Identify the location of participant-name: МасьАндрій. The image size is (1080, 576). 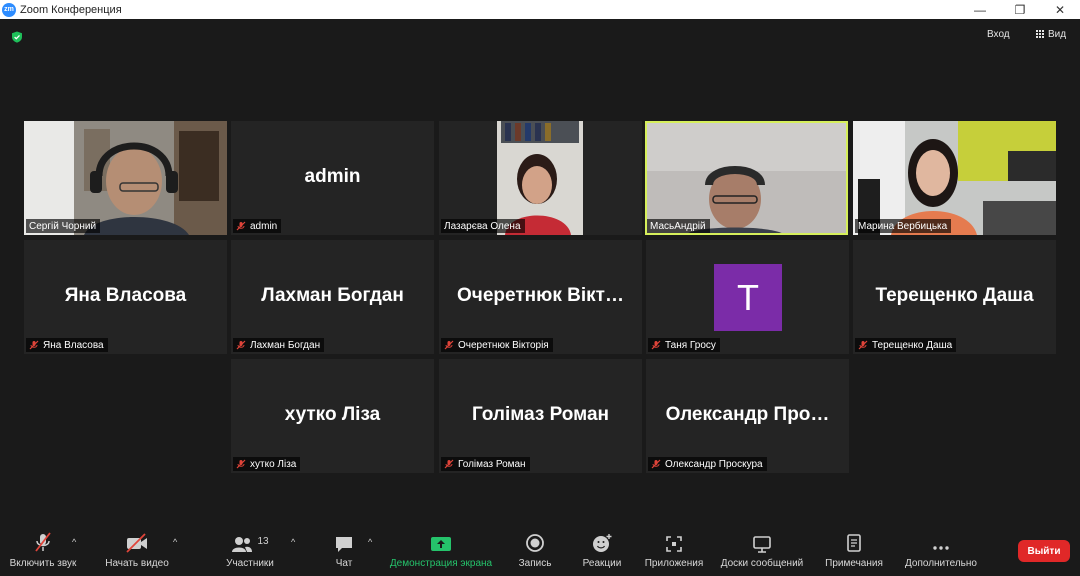
(678, 226).